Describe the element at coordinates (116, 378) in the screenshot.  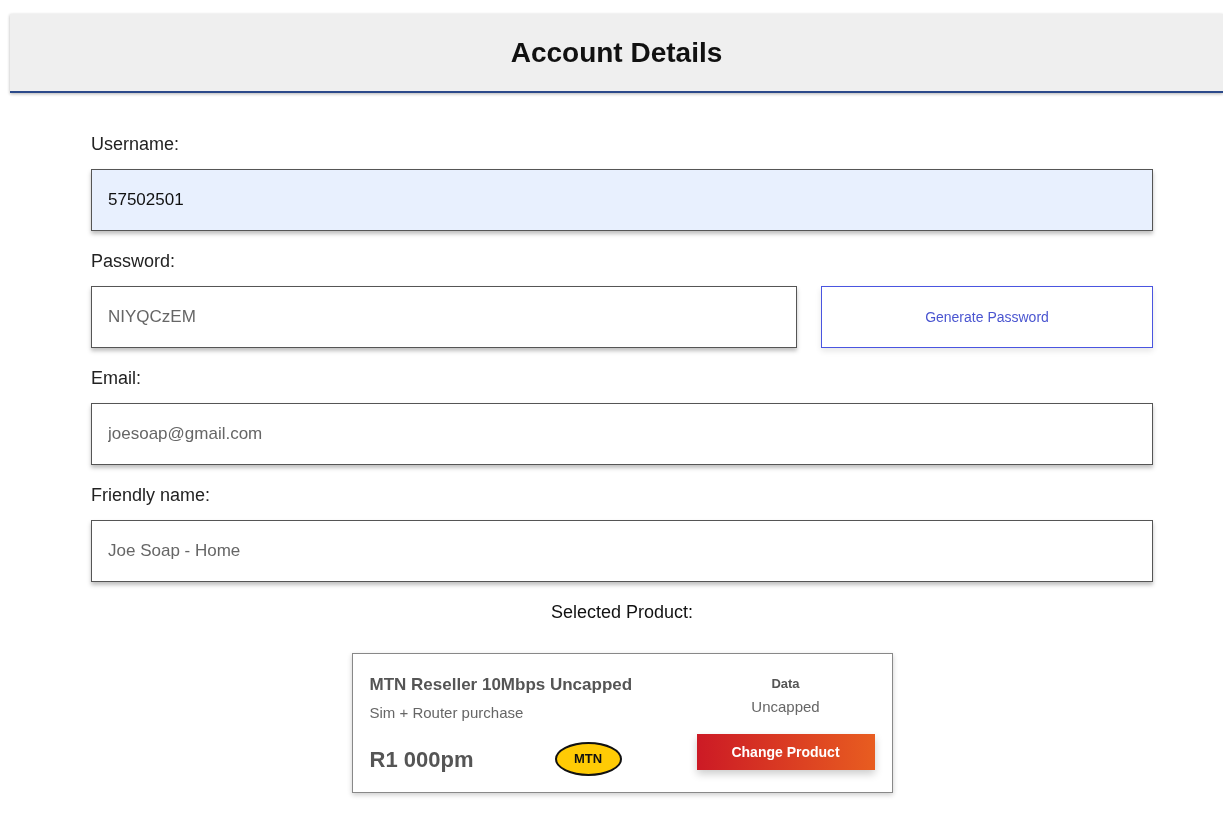
I see `field-label: Email:` at that location.